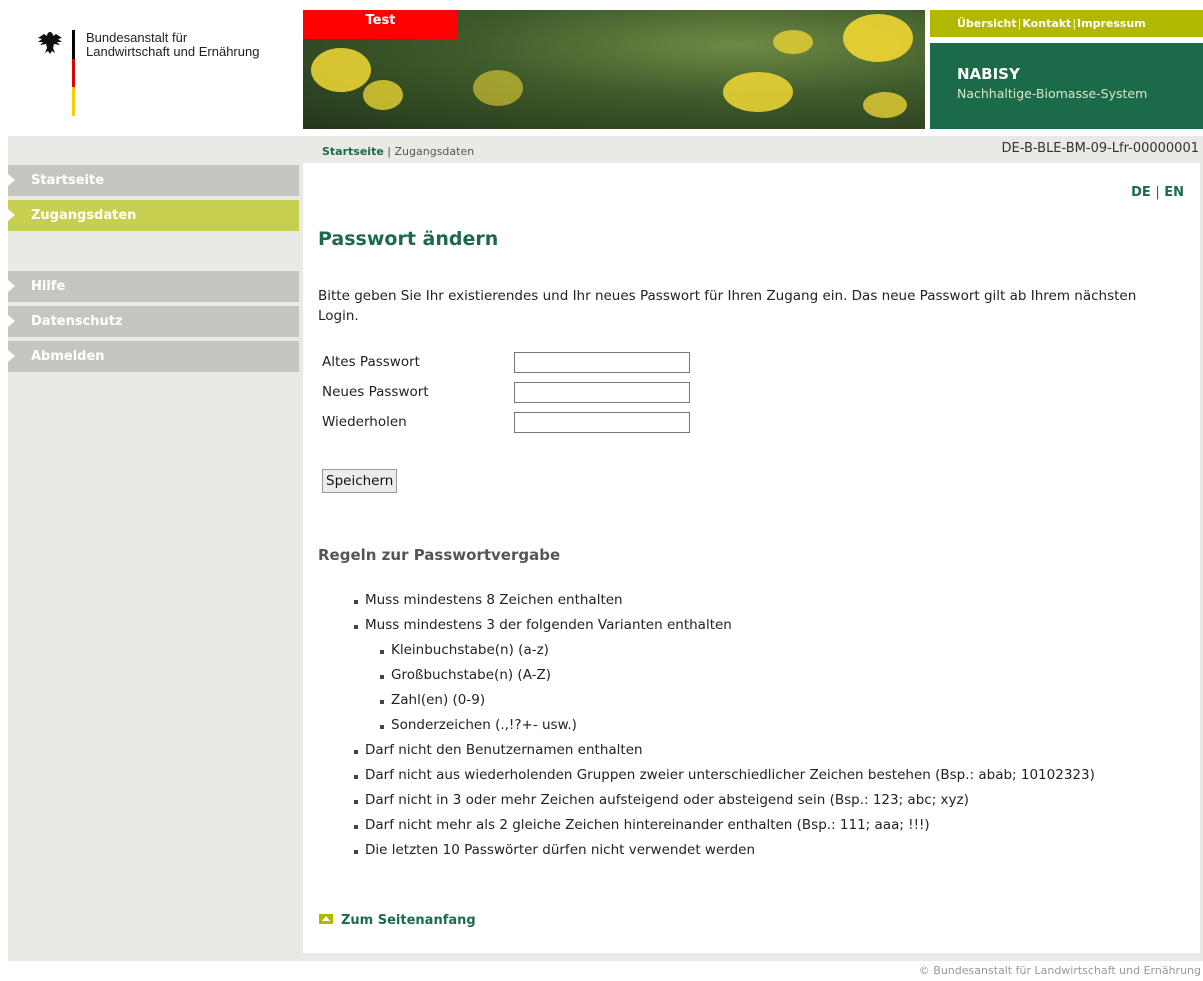 This screenshot has height=981, width=1203. I want to click on topnav-uebersicht: Übersicht, so click(987, 23).